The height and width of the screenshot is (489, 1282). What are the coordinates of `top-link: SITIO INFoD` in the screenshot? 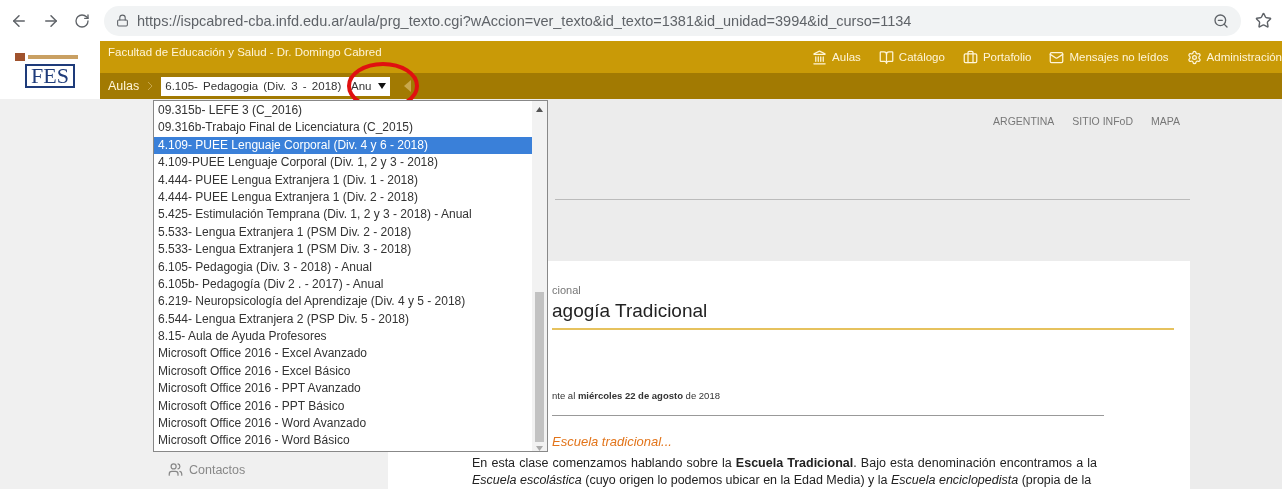 It's located at (1102, 121).